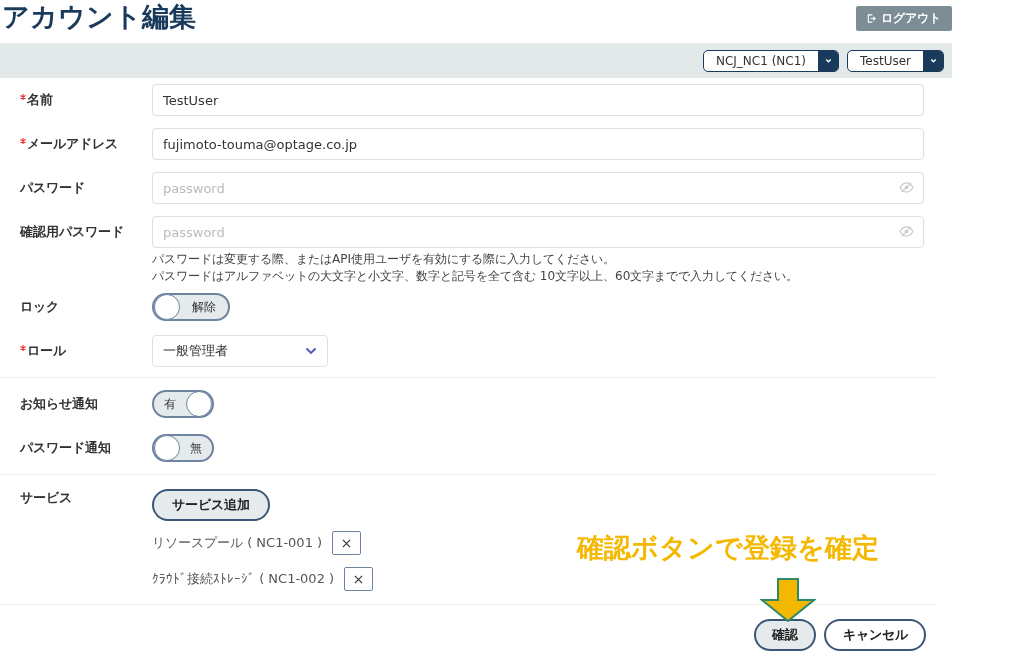  I want to click on notification-toggle: 有, so click(183, 404).